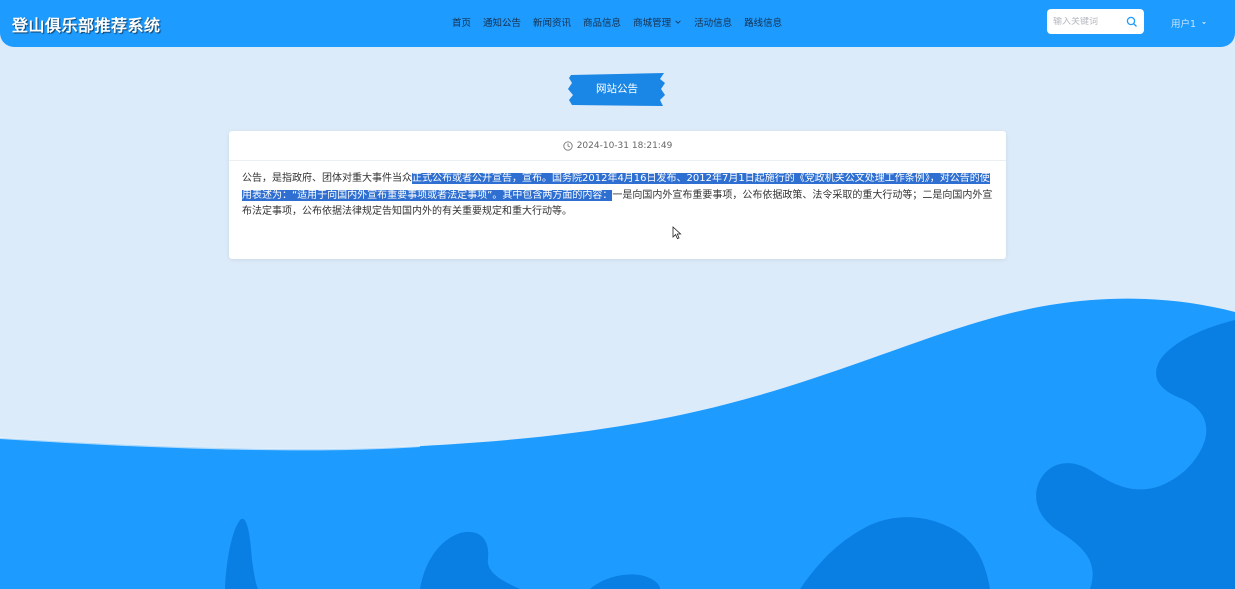 The height and width of the screenshot is (589, 1235). I want to click on page-title-badge: 网站公告, so click(617, 89).